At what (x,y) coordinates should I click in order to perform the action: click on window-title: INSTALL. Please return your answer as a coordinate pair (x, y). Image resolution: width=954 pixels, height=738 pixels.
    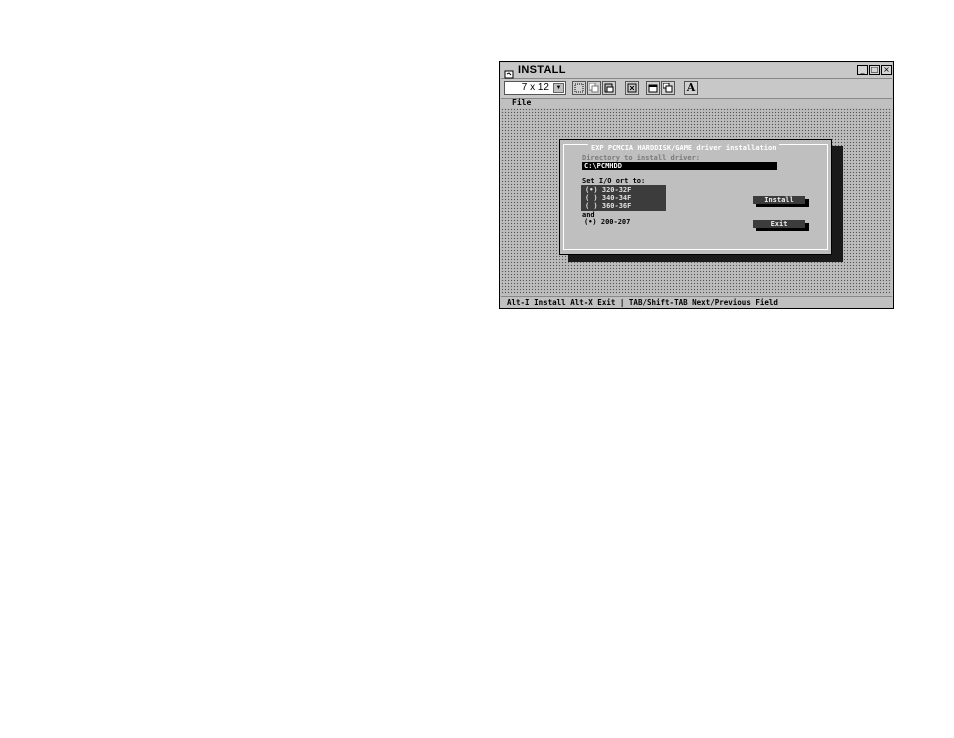
    Looking at the image, I should click on (542, 70).